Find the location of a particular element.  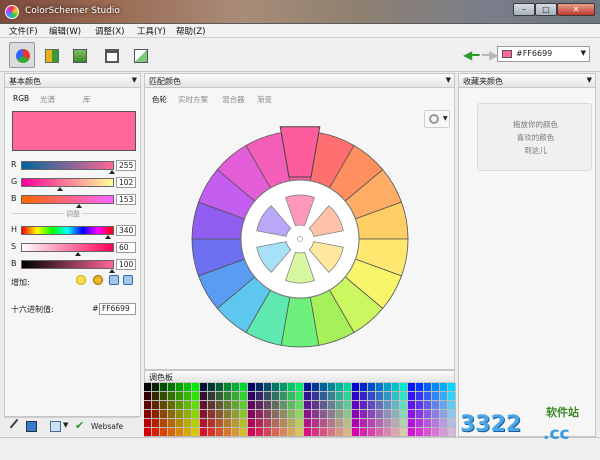

color-palette-grid is located at coordinates (300, 410).